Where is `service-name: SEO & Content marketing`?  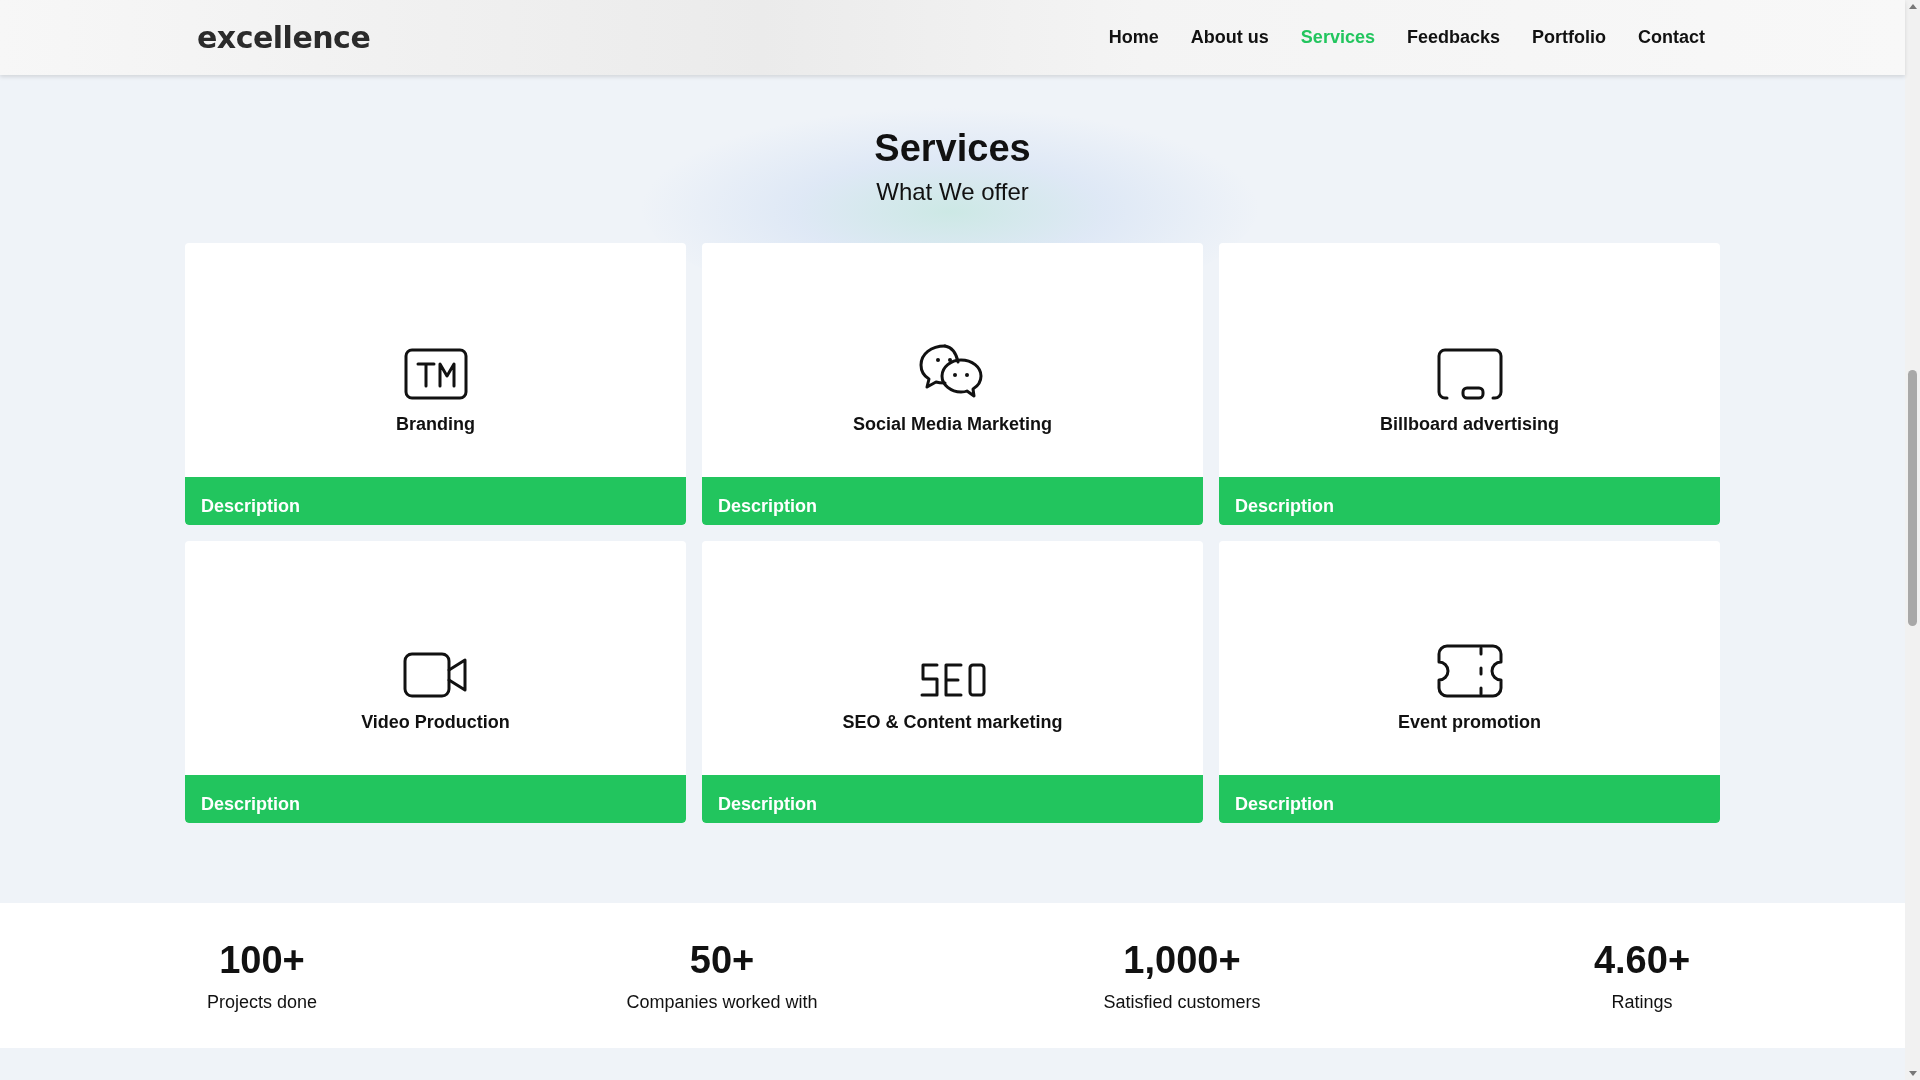
service-name: SEO & Content marketing is located at coordinates (952, 722).